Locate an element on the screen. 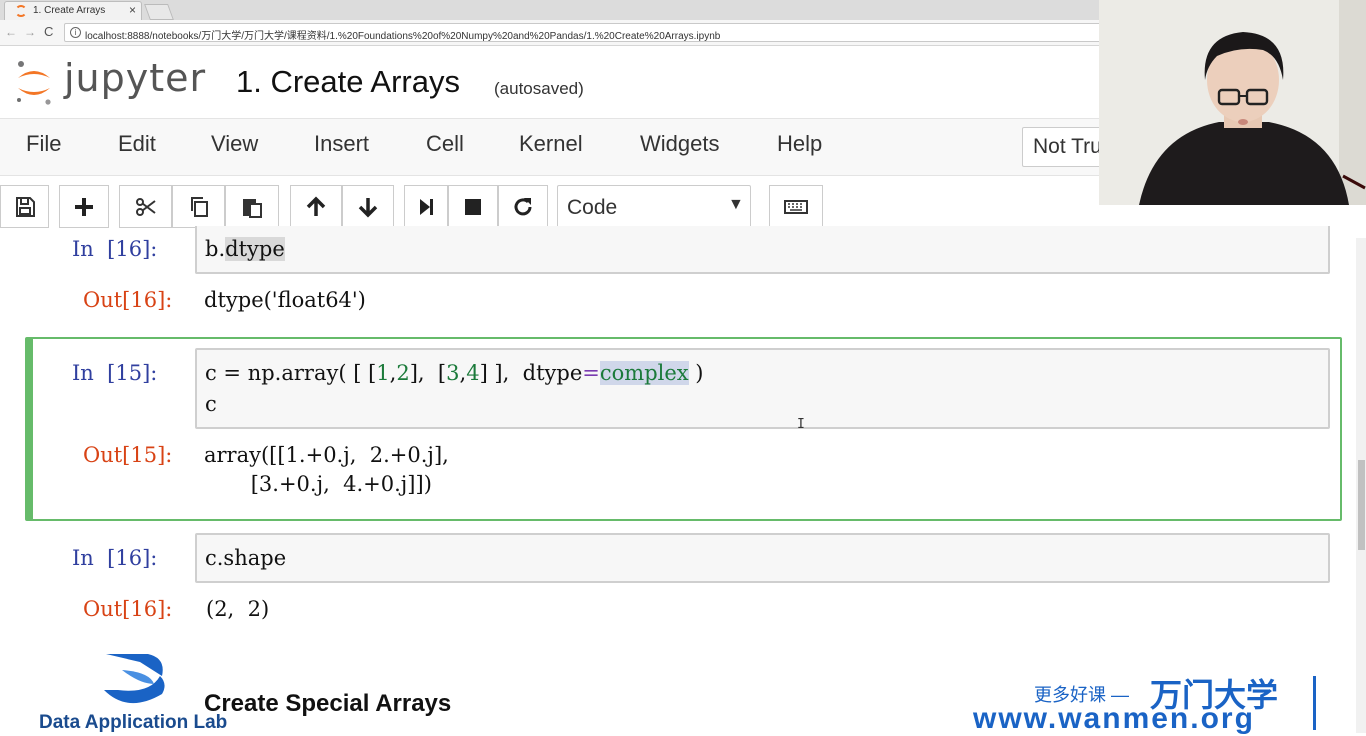 The image size is (1366, 736). code-line: b.dtype is located at coordinates (245, 249).